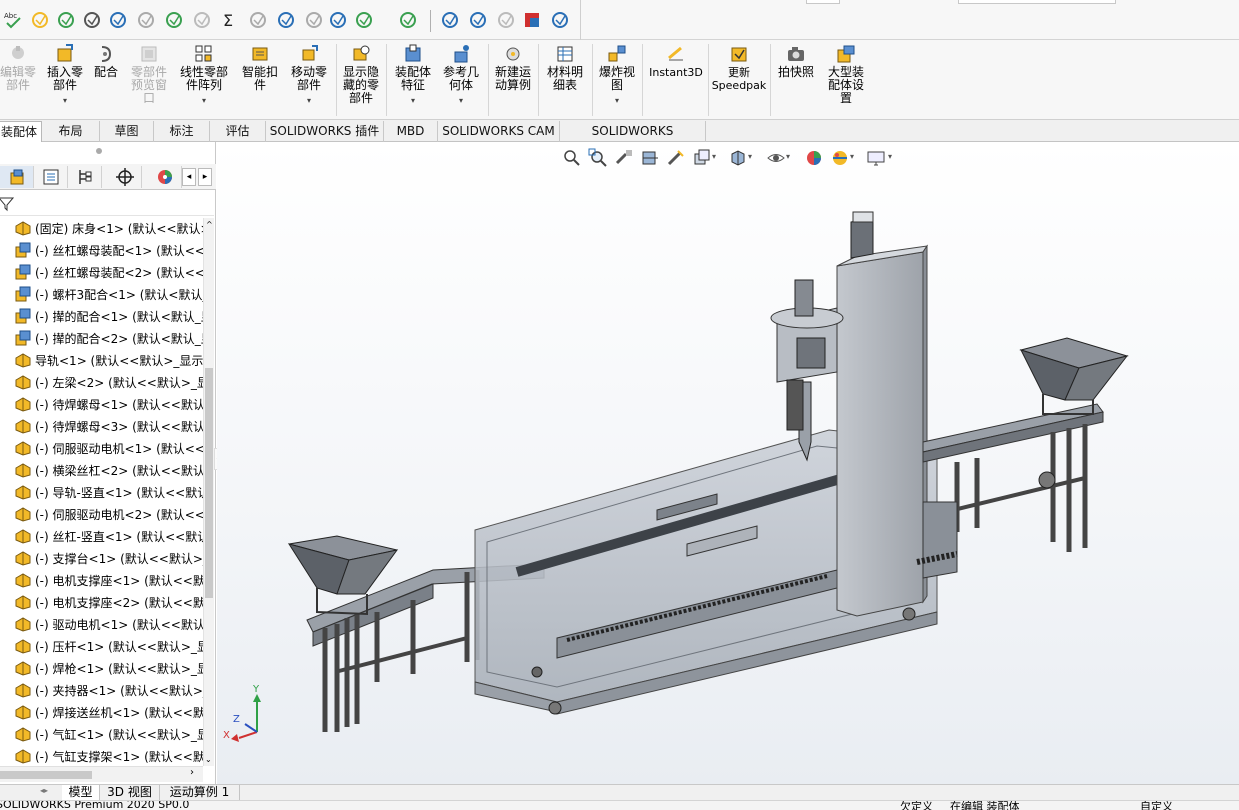 This screenshot has height=810, width=1239. Describe the element at coordinates (461, 75) in the screenshot. I see `reference-geometry-button: 参考几 何体 ▾` at that location.